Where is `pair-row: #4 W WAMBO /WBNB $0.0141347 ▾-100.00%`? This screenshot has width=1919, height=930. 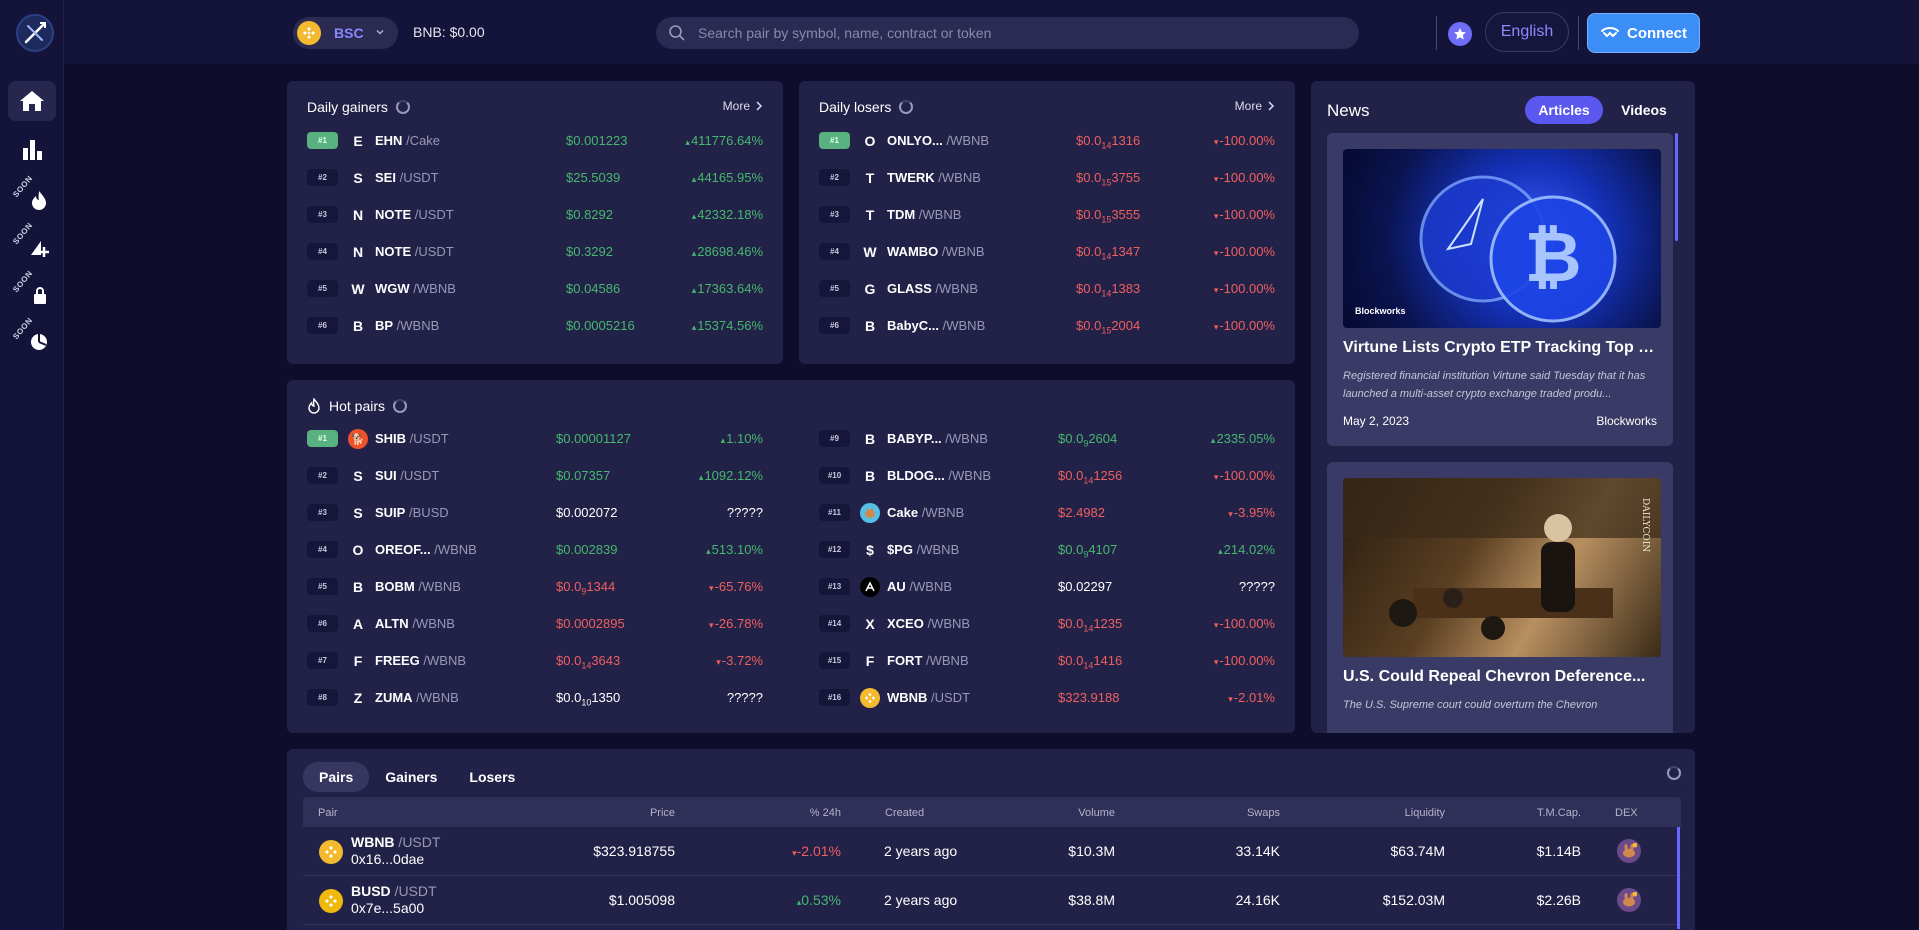
pair-row: #4 W WAMBO /WBNB $0.0141347 ▾-100.00% is located at coordinates (1047, 251).